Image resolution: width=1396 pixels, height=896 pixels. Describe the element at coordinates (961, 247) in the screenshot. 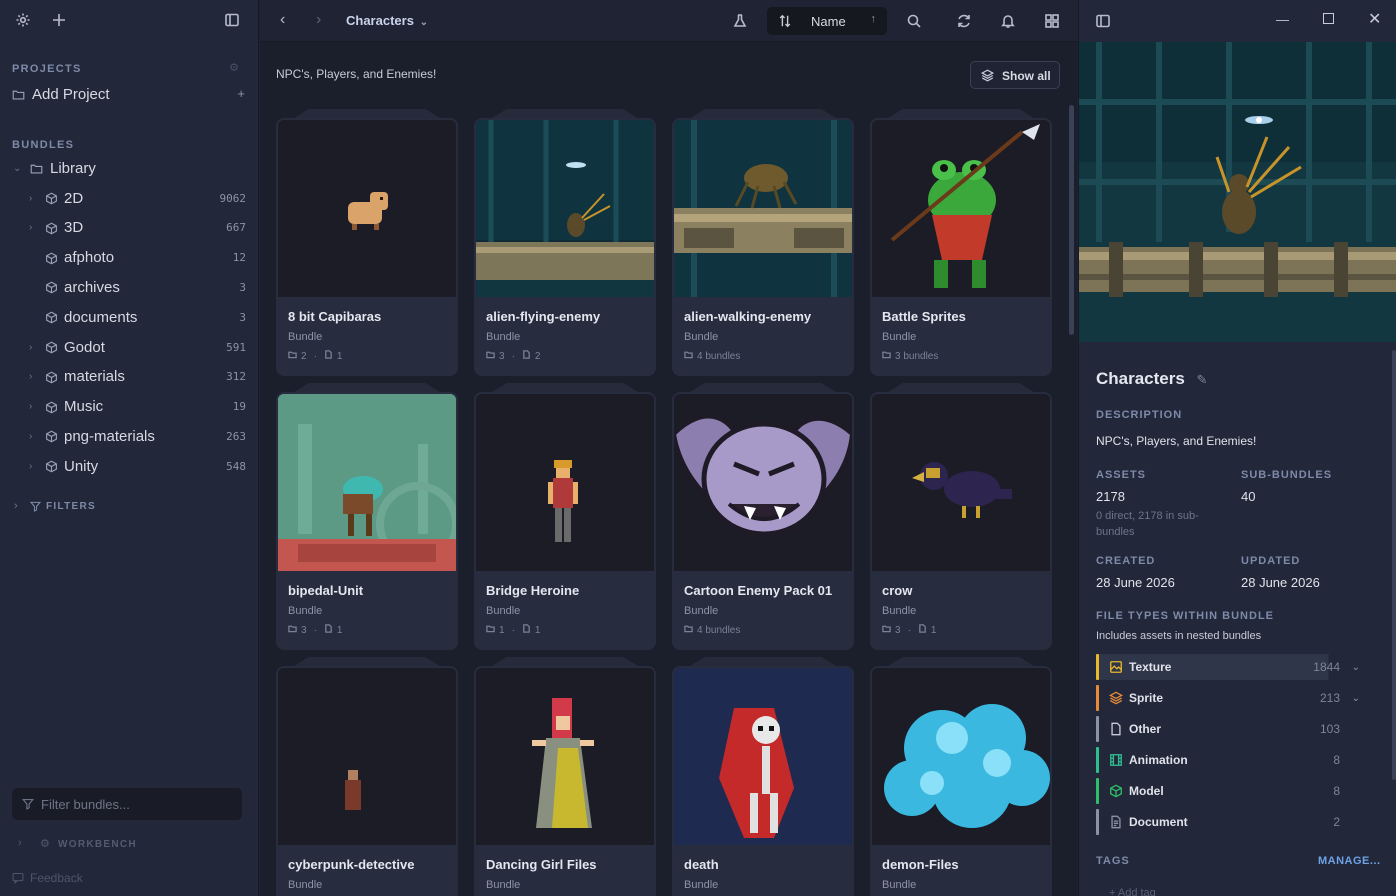

I see `bundle-card: Battle Sprites Bundle 3 bundles` at that location.